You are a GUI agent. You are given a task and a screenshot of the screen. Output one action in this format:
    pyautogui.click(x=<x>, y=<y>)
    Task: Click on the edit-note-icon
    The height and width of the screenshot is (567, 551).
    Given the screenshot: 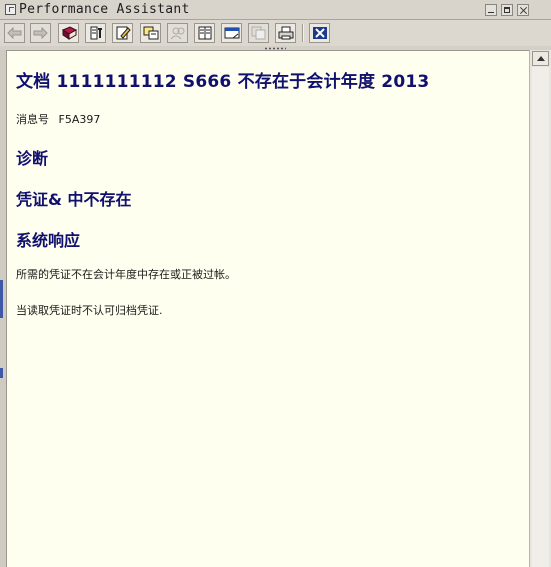 What is the action you would take?
    pyautogui.click(x=123, y=33)
    